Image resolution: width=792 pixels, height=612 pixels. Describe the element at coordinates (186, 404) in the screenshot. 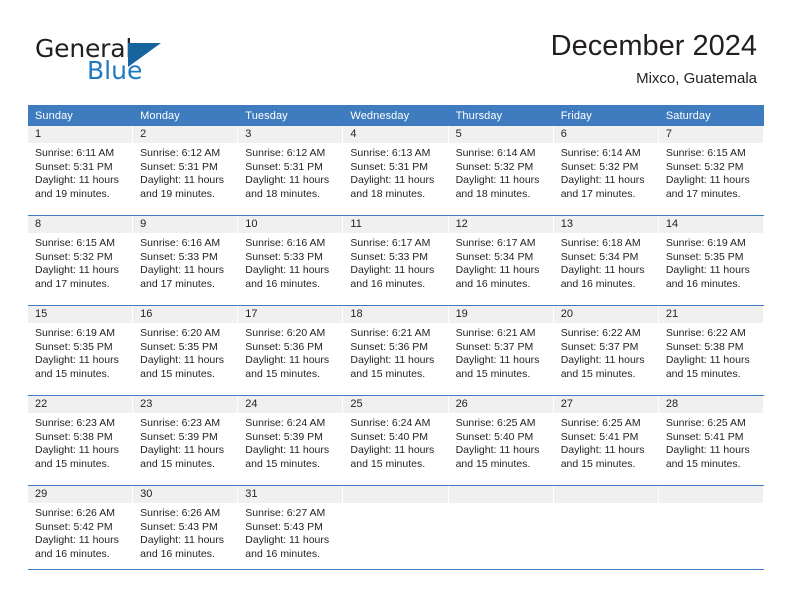

I see `day-number: 23` at that location.